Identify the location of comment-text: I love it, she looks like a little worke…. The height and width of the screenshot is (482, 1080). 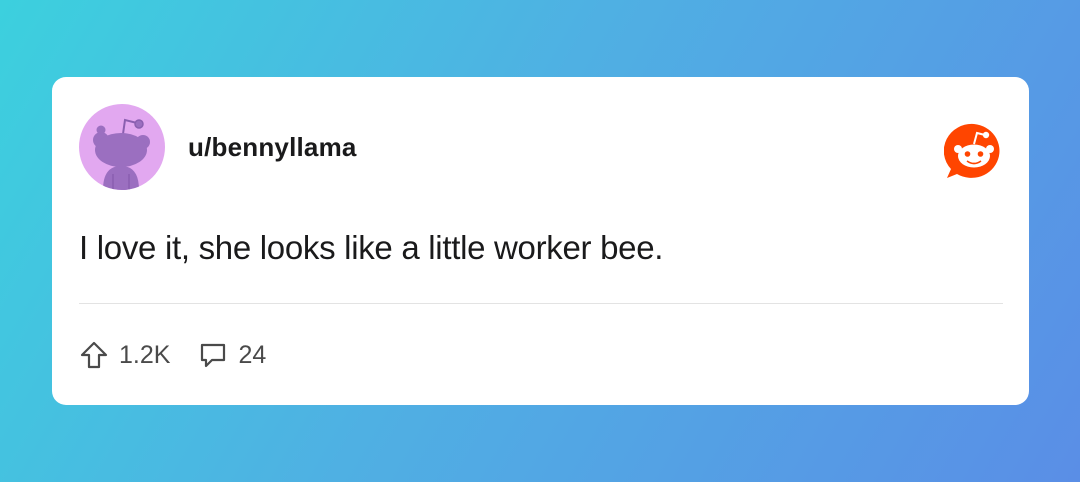
(371, 247).